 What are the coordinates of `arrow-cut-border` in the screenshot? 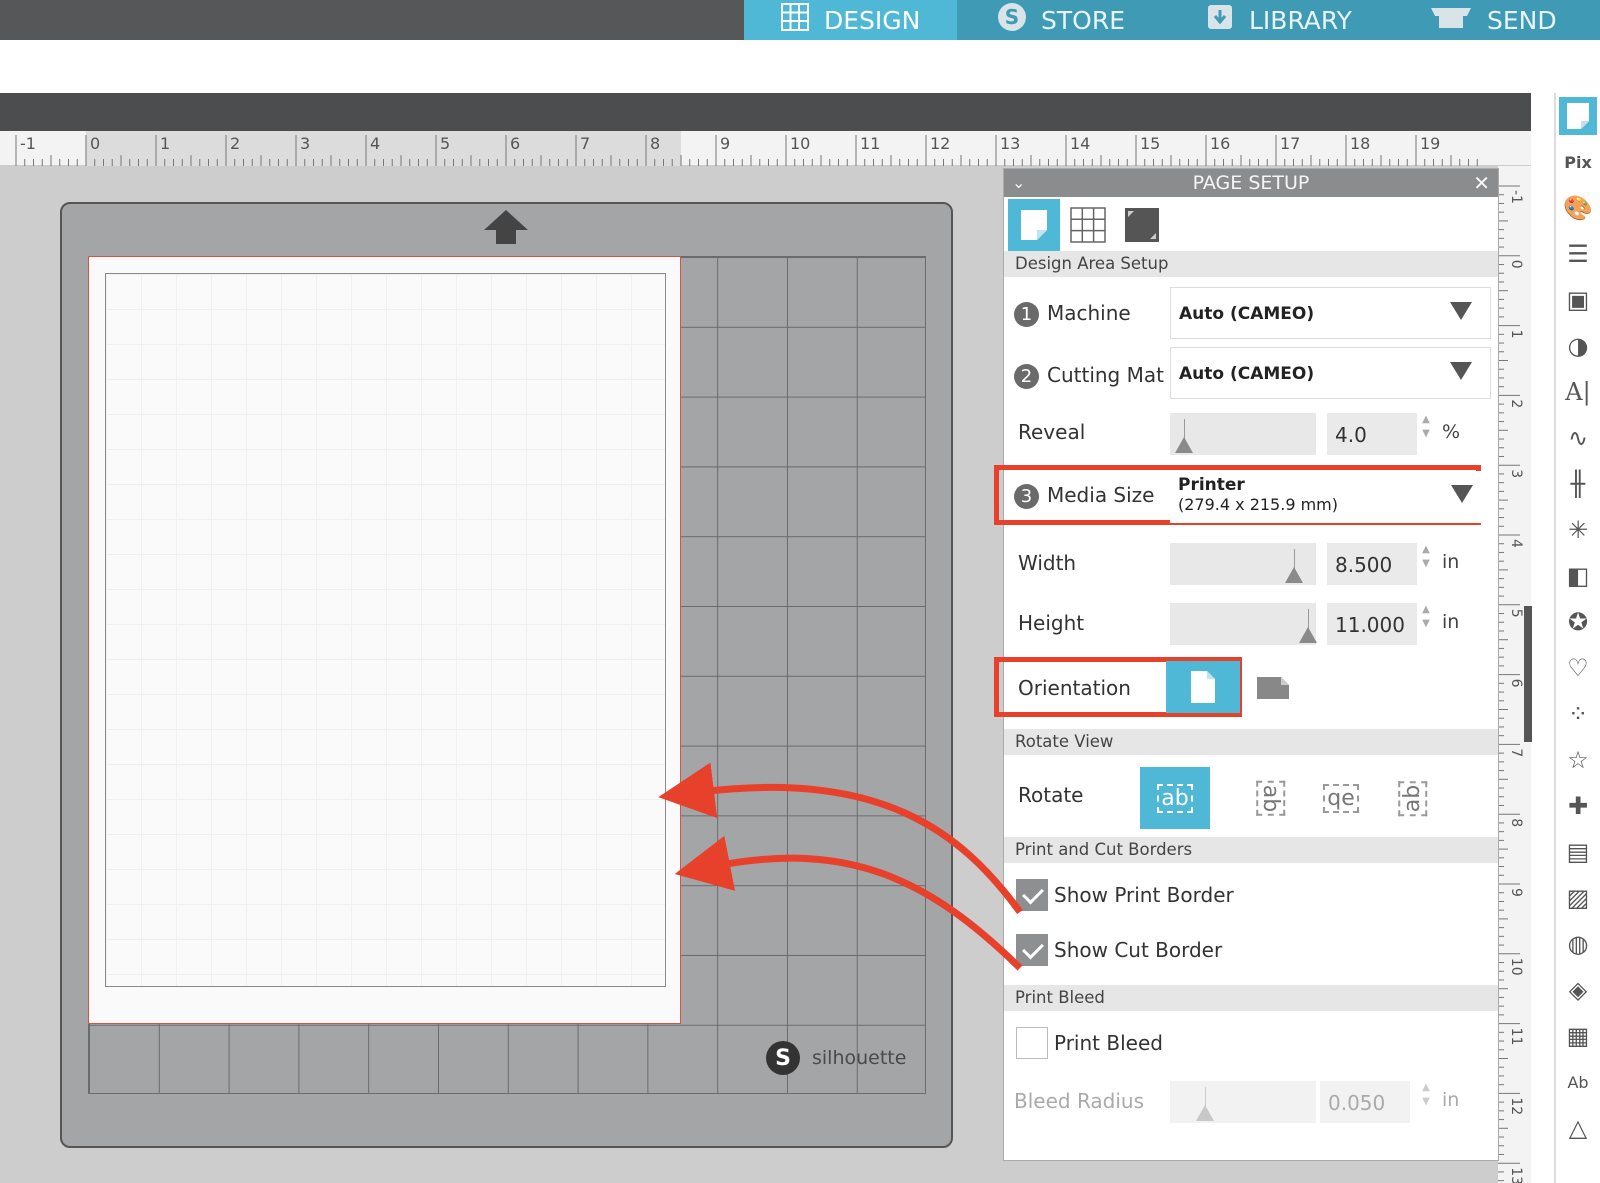 It's located at (848, 903).